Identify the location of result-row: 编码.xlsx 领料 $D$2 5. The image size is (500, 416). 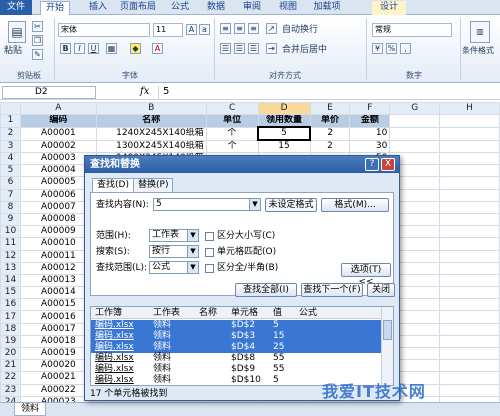
(236, 325).